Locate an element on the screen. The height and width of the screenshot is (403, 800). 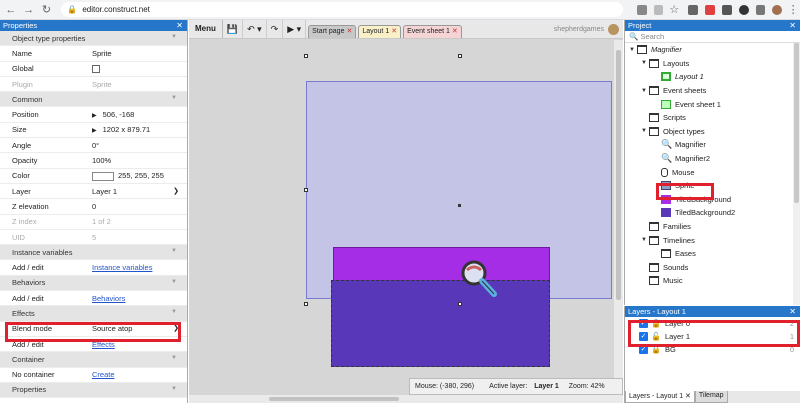
behaviors-link: Behaviors is located at coordinates (108, 298).